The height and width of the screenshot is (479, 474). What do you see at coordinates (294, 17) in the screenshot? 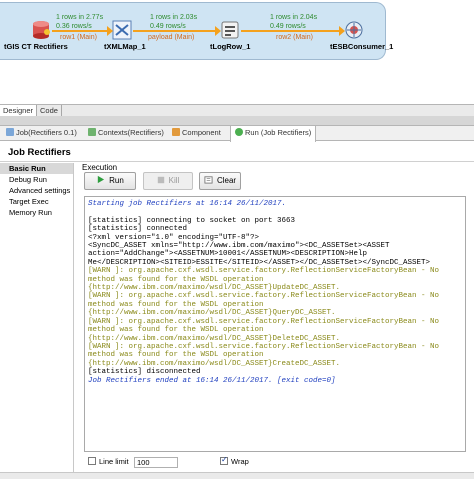
I see `flow-rows: 1 rows in 2.04s` at bounding box center [294, 17].